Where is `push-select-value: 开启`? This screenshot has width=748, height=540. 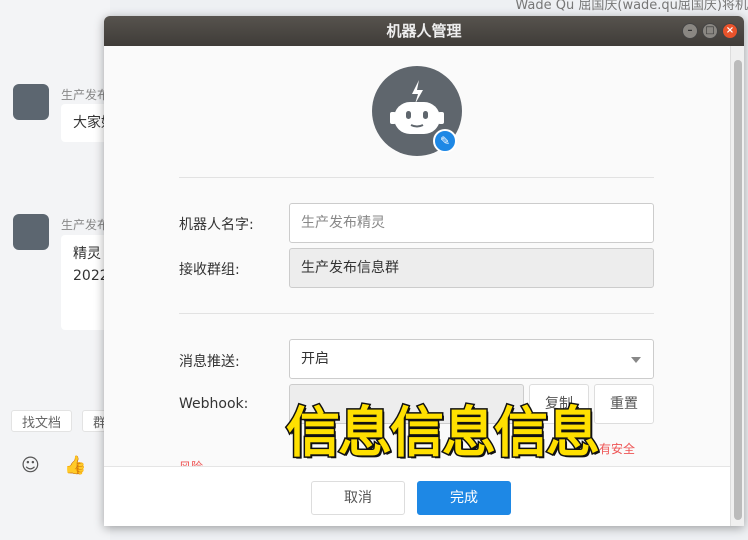 push-select-value: 开启 is located at coordinates (315, 359).